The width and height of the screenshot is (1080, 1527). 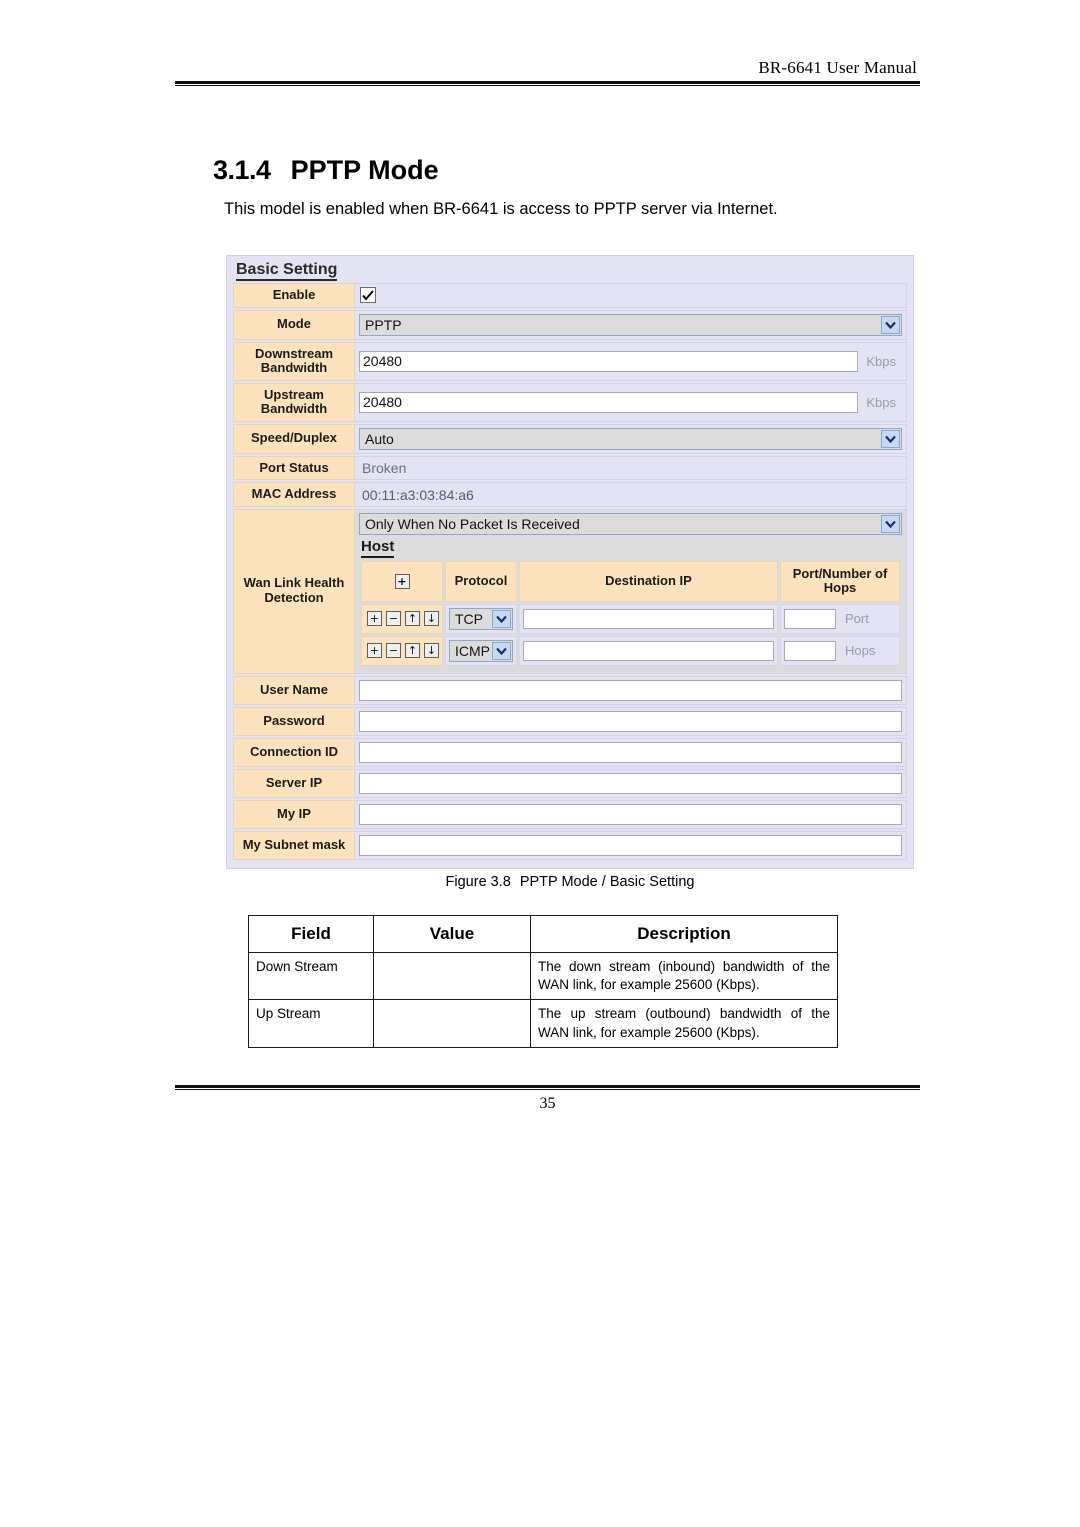 I want to click on label-mode: Mode, so click(x=294, y=324).